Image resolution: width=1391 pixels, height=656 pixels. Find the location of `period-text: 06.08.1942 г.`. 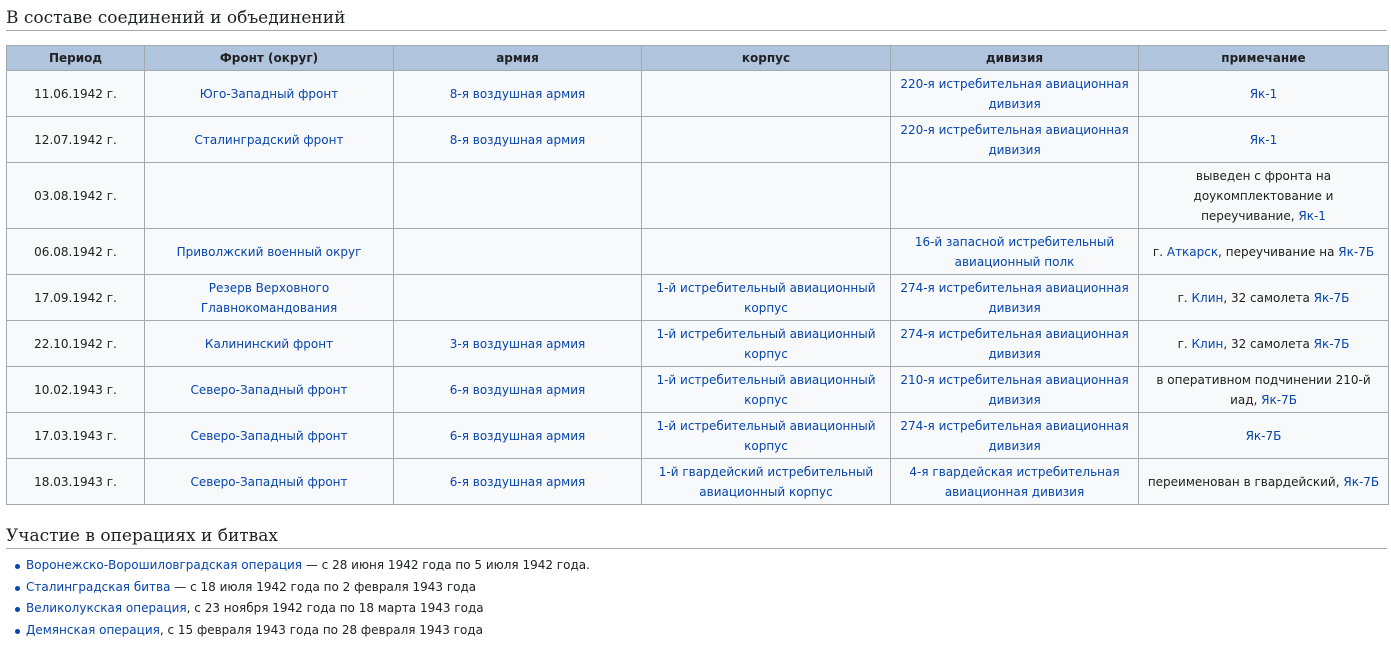

period-text: 06.08.1942 г. is located at coordinates (75, 251).